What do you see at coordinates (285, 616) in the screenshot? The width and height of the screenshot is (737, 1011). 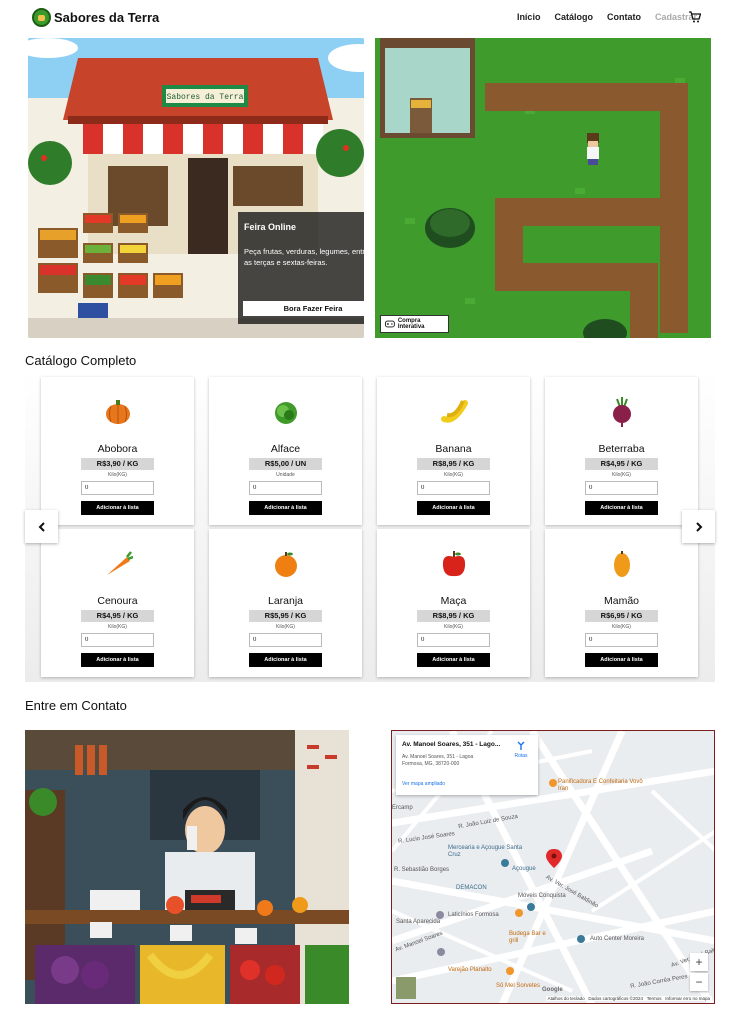 I see `product-price: R$5,95 / KG` at bounding box center [285, 616].